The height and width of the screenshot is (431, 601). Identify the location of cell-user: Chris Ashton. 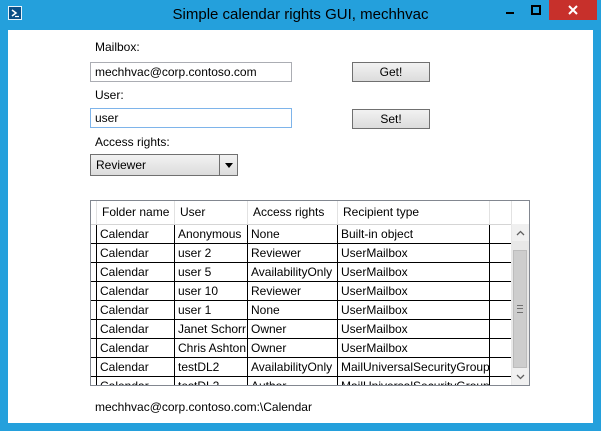
(211, 348).